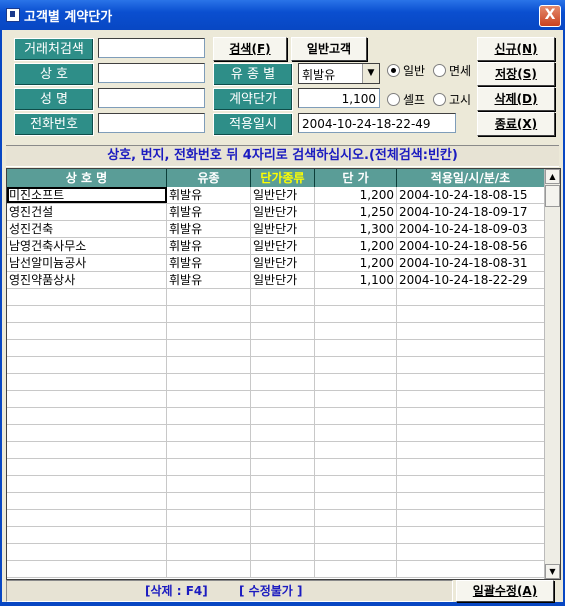 This screenshot has width=565, height=606. Describe the element at coordinates (471, 195) in the screenshot. I see `cell-apply-date: 2004-10-24-18-08-15` at that location.